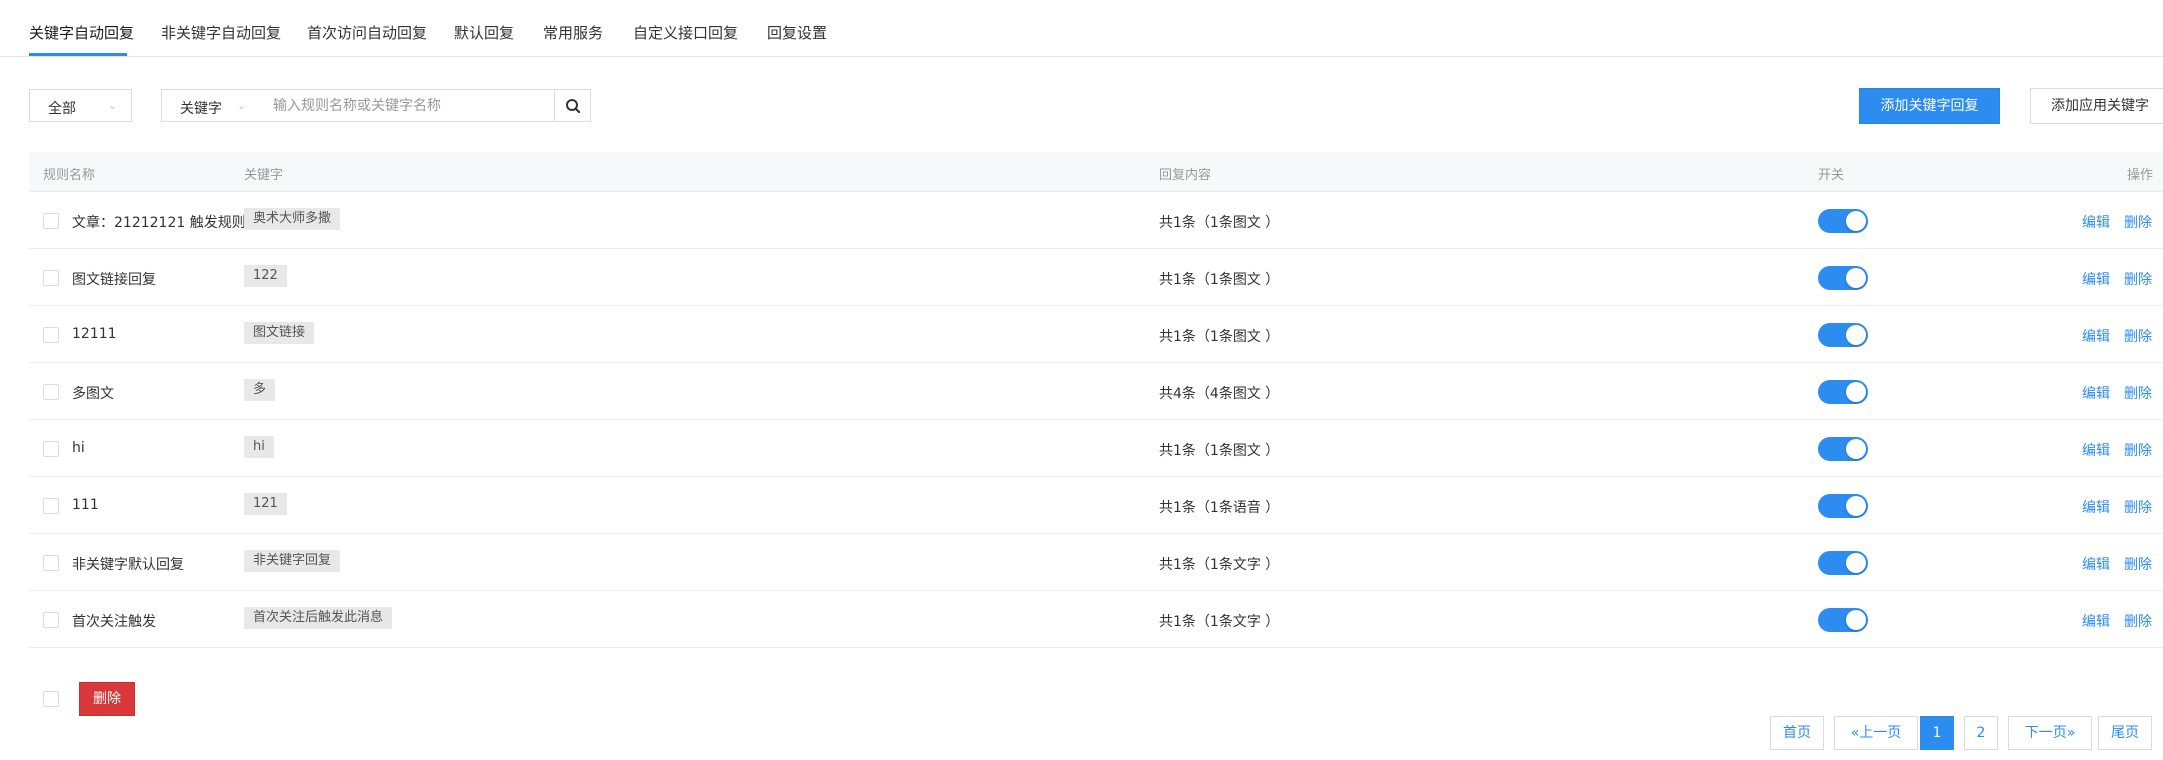 The image size is (2163, 760). I want to click on search-button, so click(572, 105).